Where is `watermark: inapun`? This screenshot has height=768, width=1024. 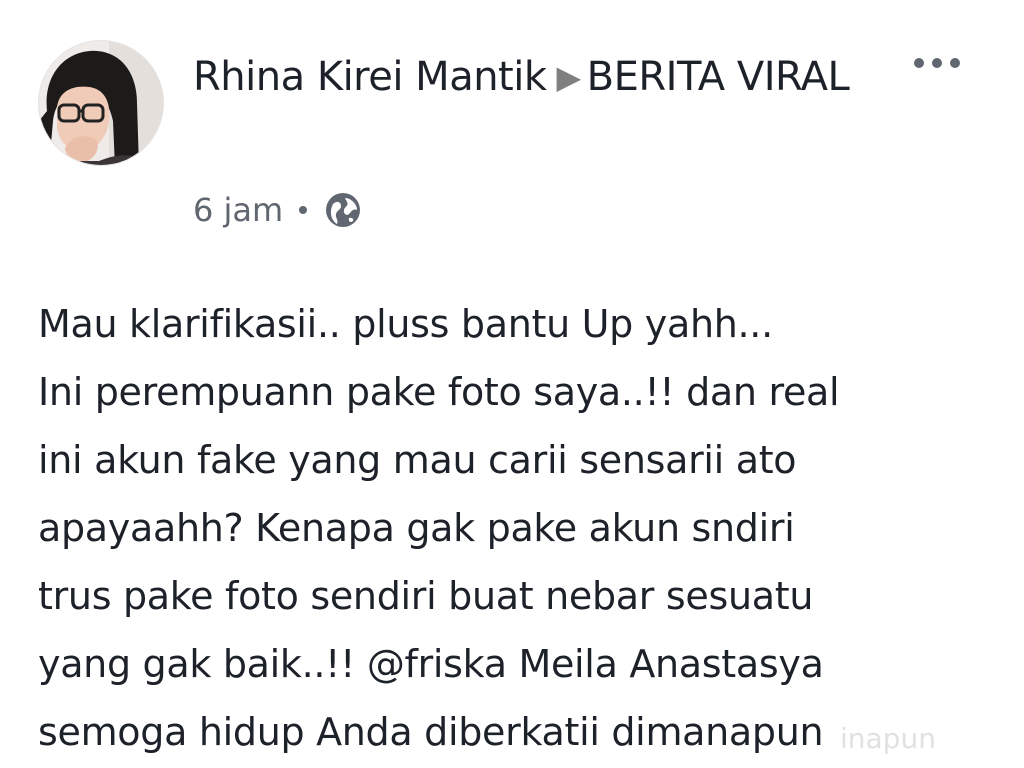 watermark: inapun is located at coordinates (888, 738).